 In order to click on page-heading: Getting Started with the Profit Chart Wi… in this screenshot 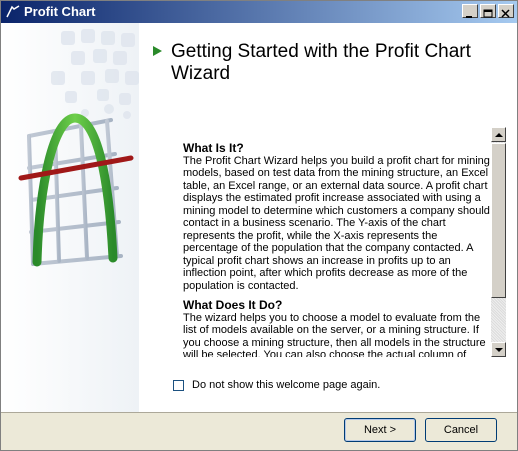, I will do `click(321, 62)`.